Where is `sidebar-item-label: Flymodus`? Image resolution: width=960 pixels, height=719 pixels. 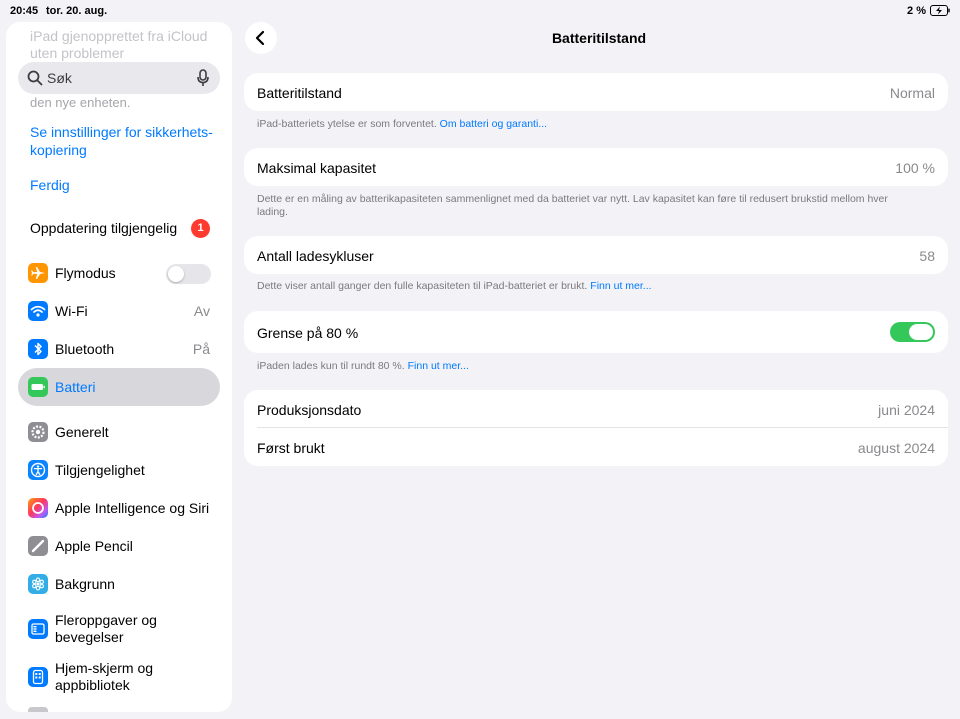 sidebar-item-label: Flymodus is located at coordinates (85, 273).